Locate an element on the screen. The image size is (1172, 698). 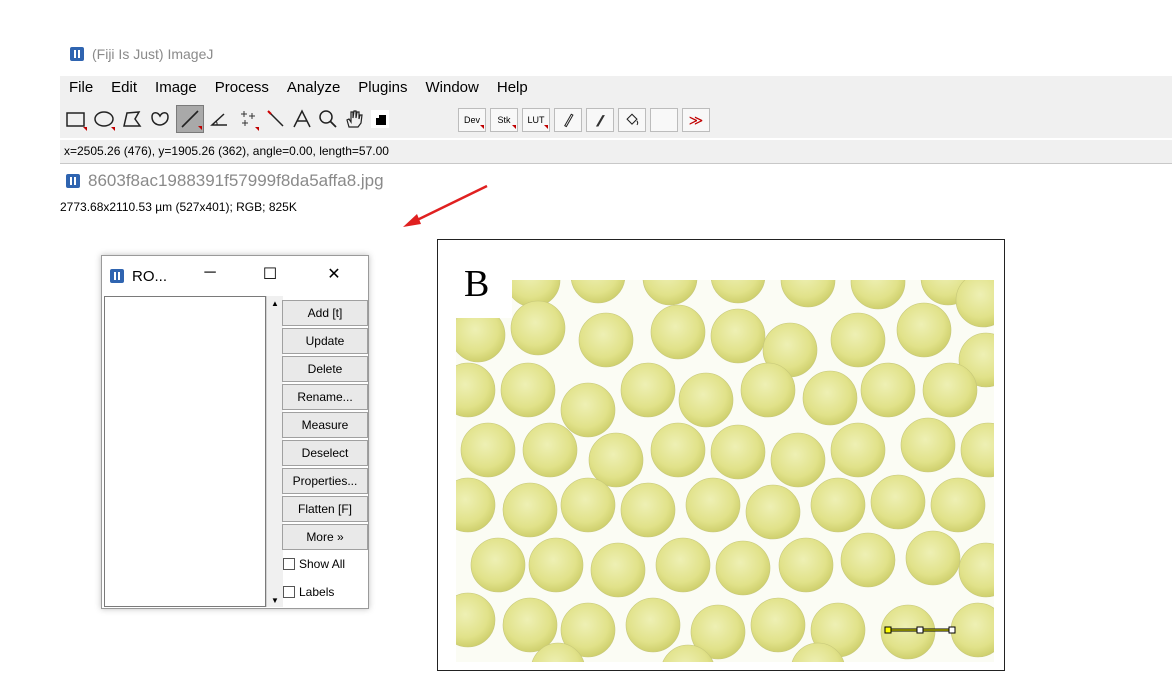
image-info: 2773.68x2110.53 µm (527x401); RGB; 825K is located at coordinates (178, 207).